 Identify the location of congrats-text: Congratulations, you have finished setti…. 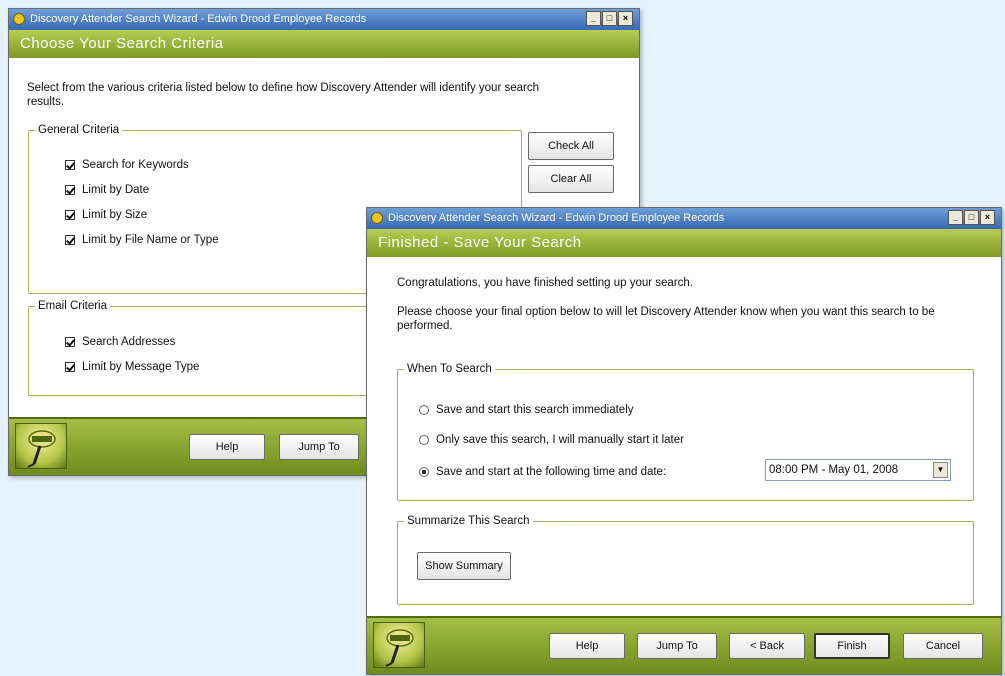
(545, 283).